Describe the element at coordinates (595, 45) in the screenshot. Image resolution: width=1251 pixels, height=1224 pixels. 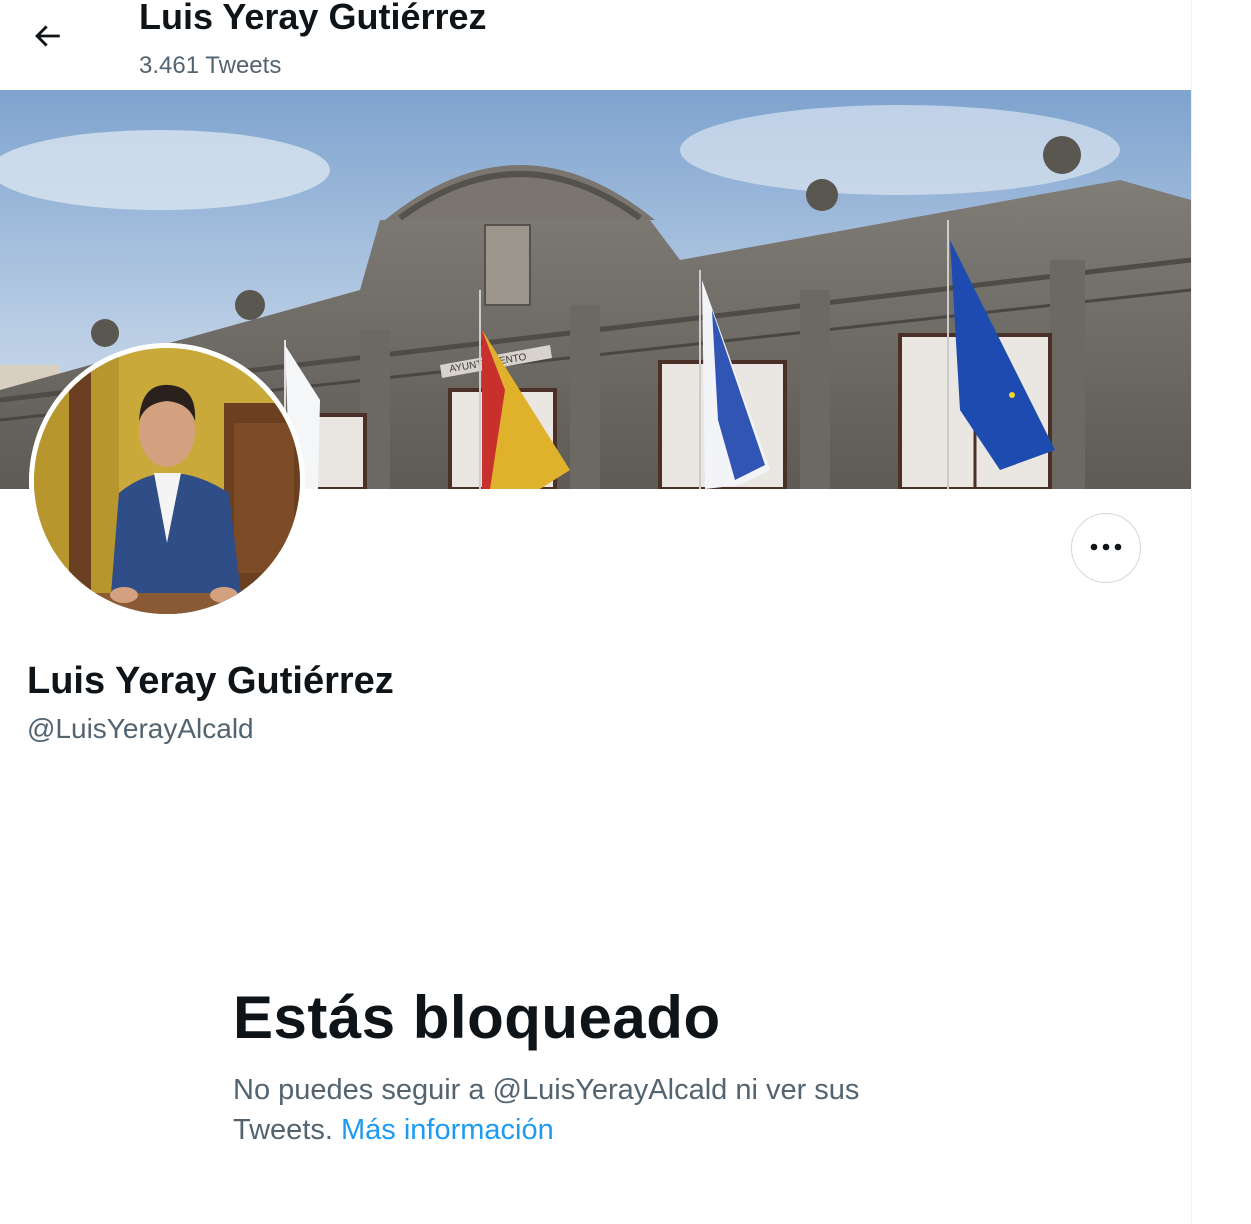
I see `profile-header: Luis Yeray Gutiérrez 3.461 Tweets` at that location.